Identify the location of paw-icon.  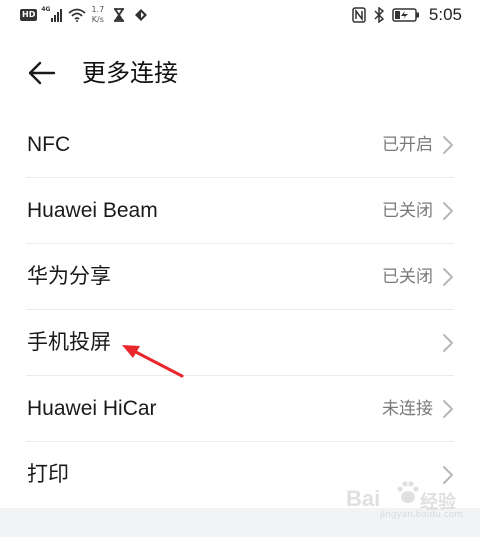
(408, 492).